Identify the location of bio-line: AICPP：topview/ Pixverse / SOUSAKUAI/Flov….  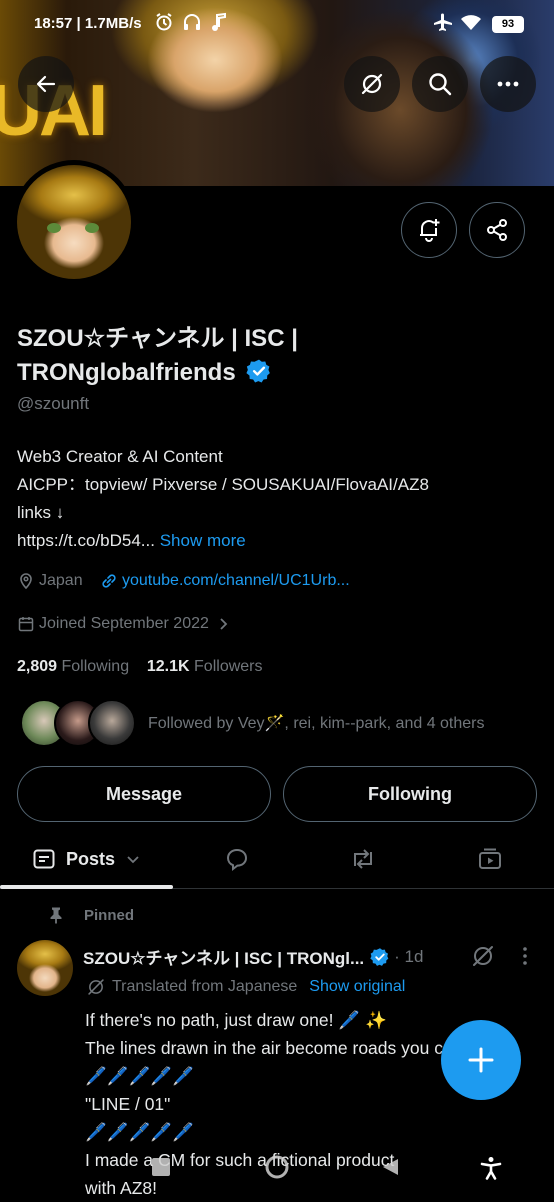
(223, 484).